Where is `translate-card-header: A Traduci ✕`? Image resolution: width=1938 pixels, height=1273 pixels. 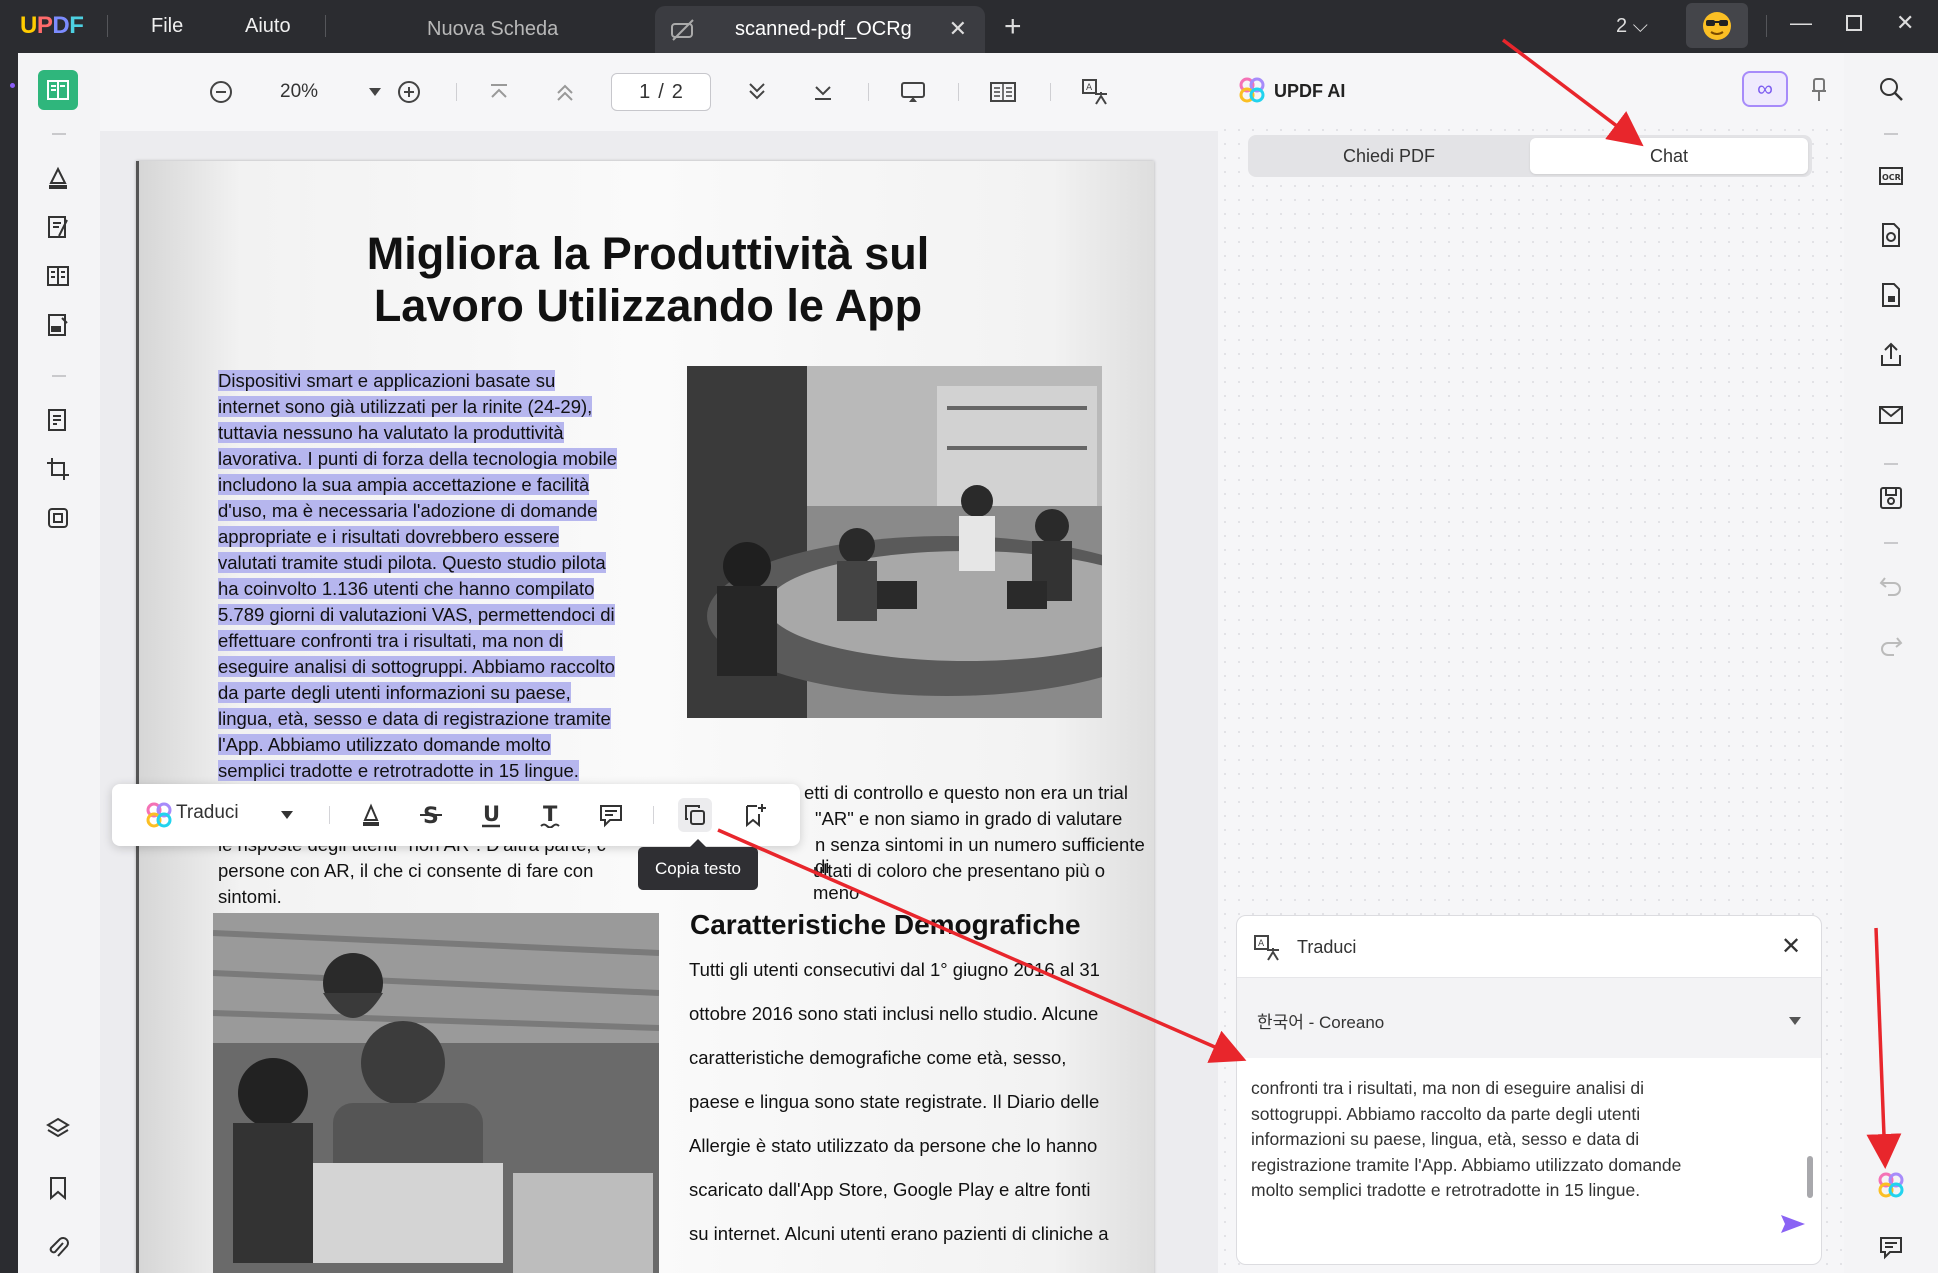 translate-card-header: A Traduci ✕ is located at coordinates (1529, 947).